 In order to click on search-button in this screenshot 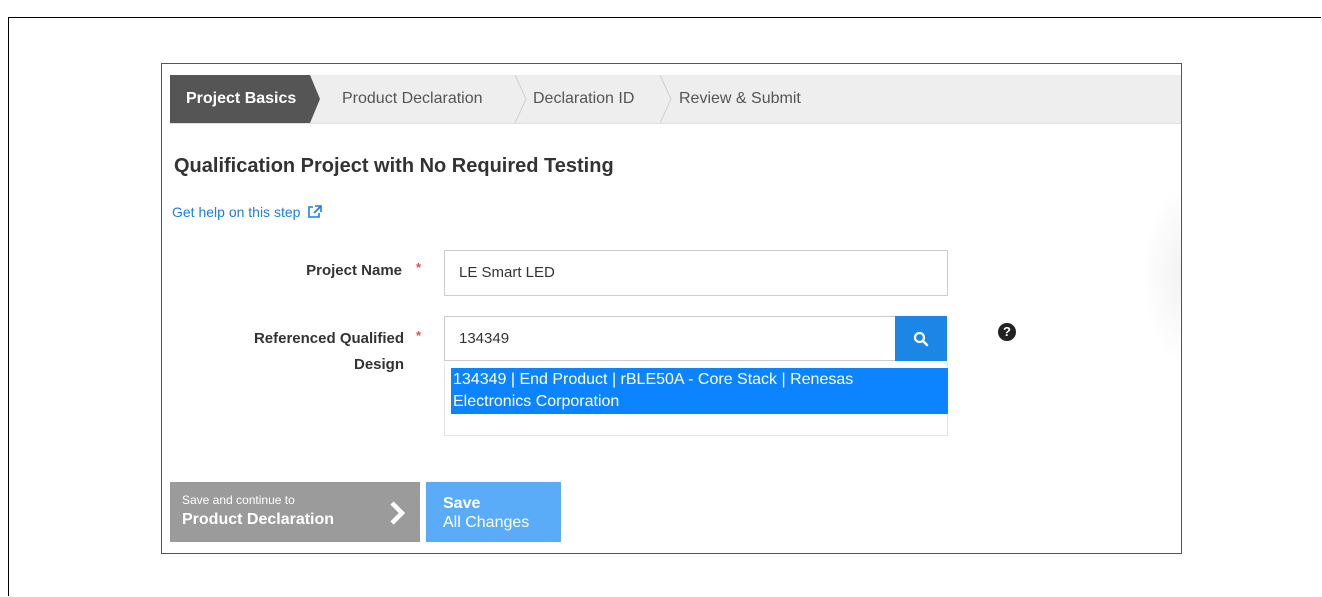, I will do `click(921, 338)`.